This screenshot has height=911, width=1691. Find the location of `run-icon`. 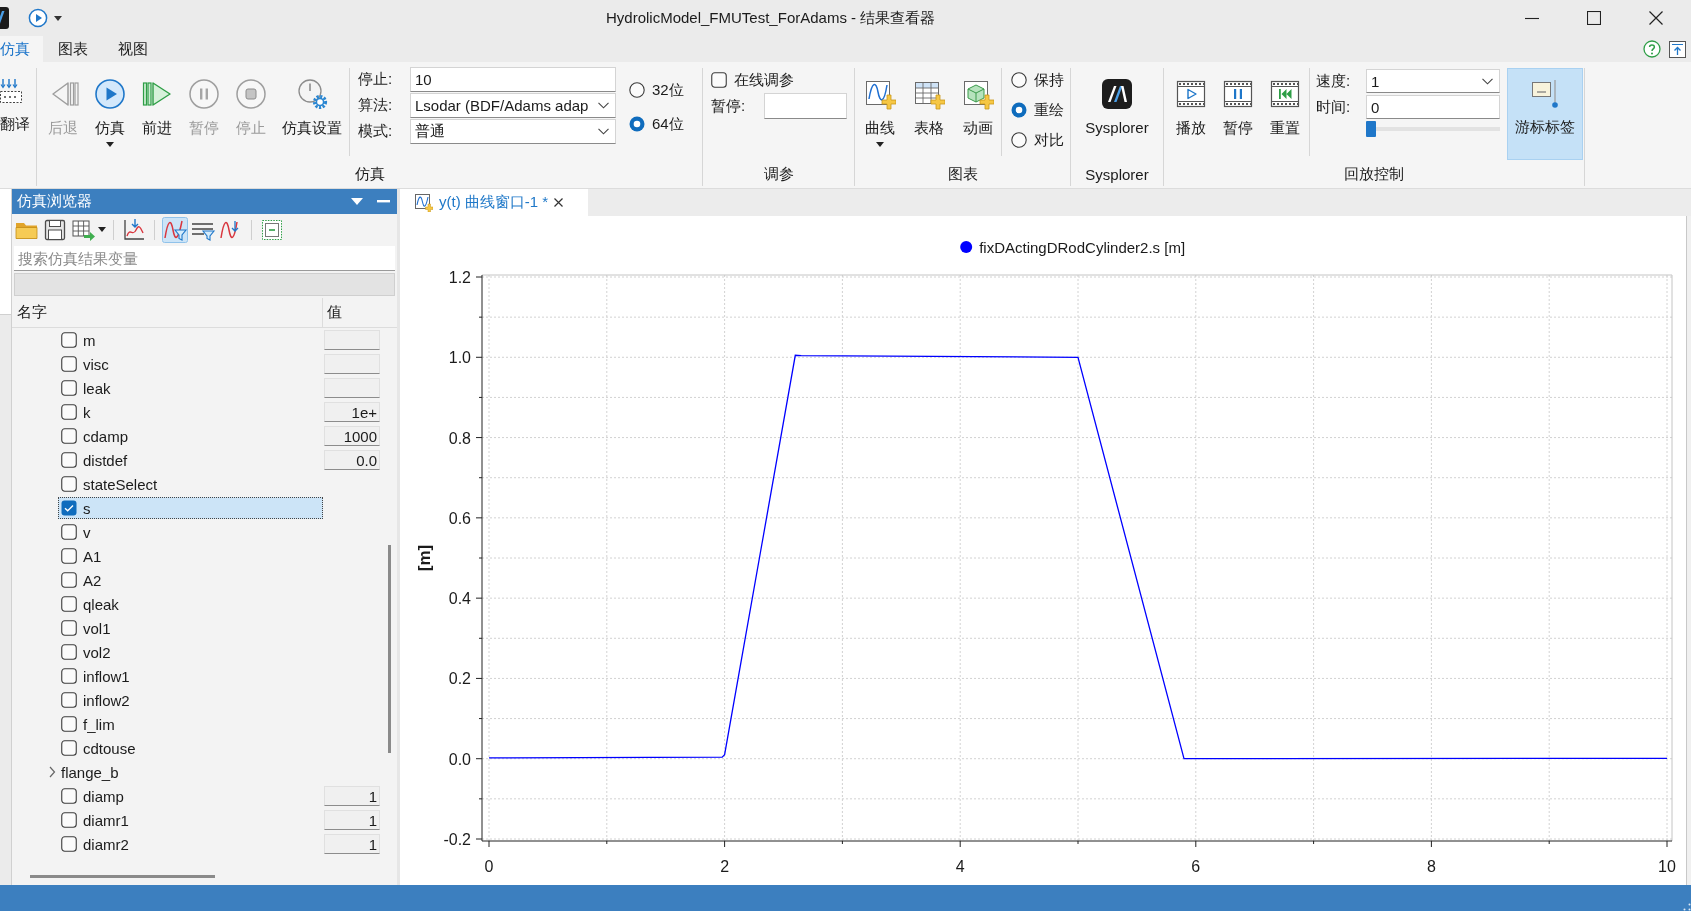

run-icon is located at coordinates (38, 18).